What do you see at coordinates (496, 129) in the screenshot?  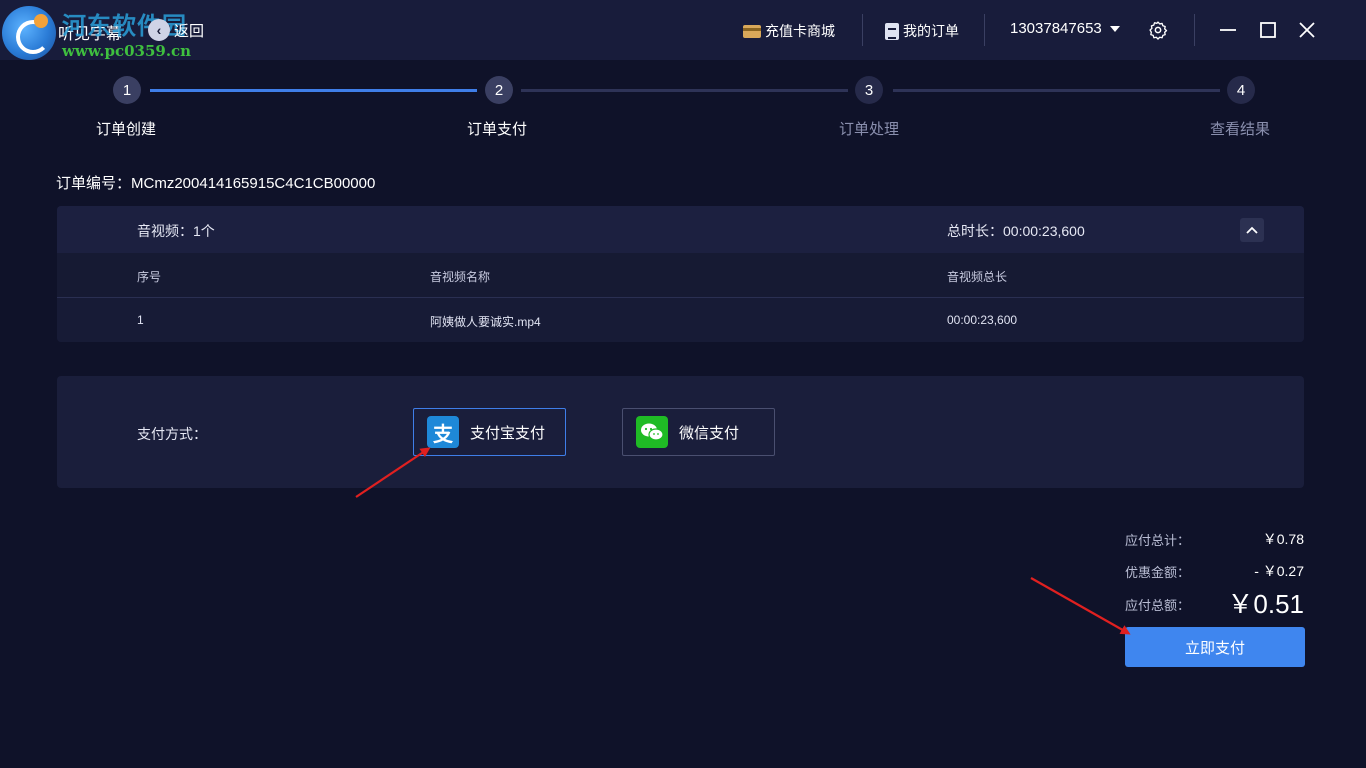 I see `step-2-label: 订单支付` at bounding box center [496, 129].